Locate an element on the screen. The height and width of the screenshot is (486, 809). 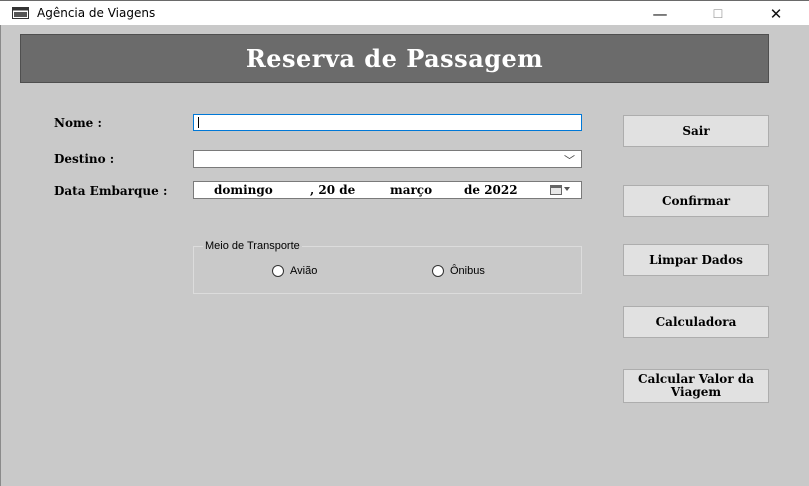
app-window-icon is located at coordinates (20, 13).